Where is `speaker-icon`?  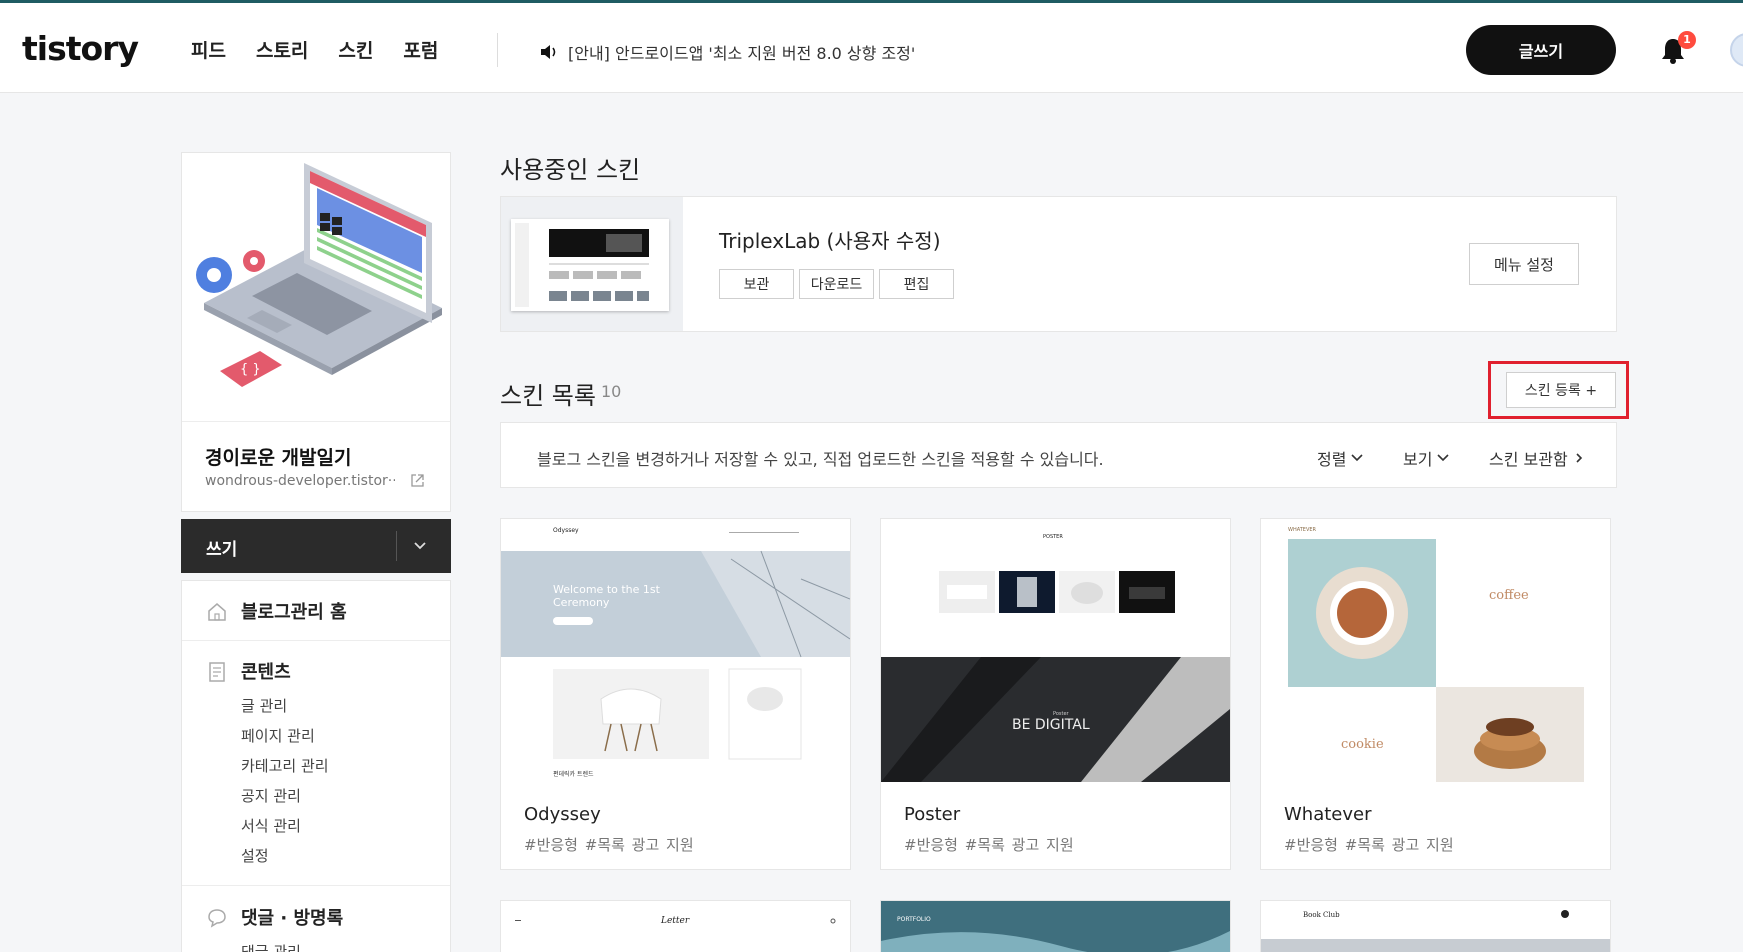 speaker-icon is located at coordinates (548, 52).